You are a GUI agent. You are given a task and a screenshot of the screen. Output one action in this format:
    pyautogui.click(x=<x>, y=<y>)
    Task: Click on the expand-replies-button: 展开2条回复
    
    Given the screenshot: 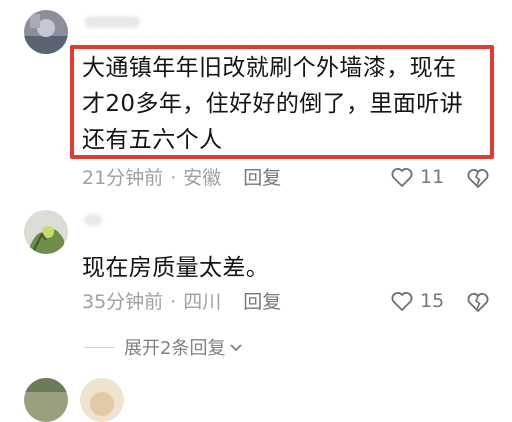 What is the action you would take?
    pyautogui.click(x=163, y=347)
    